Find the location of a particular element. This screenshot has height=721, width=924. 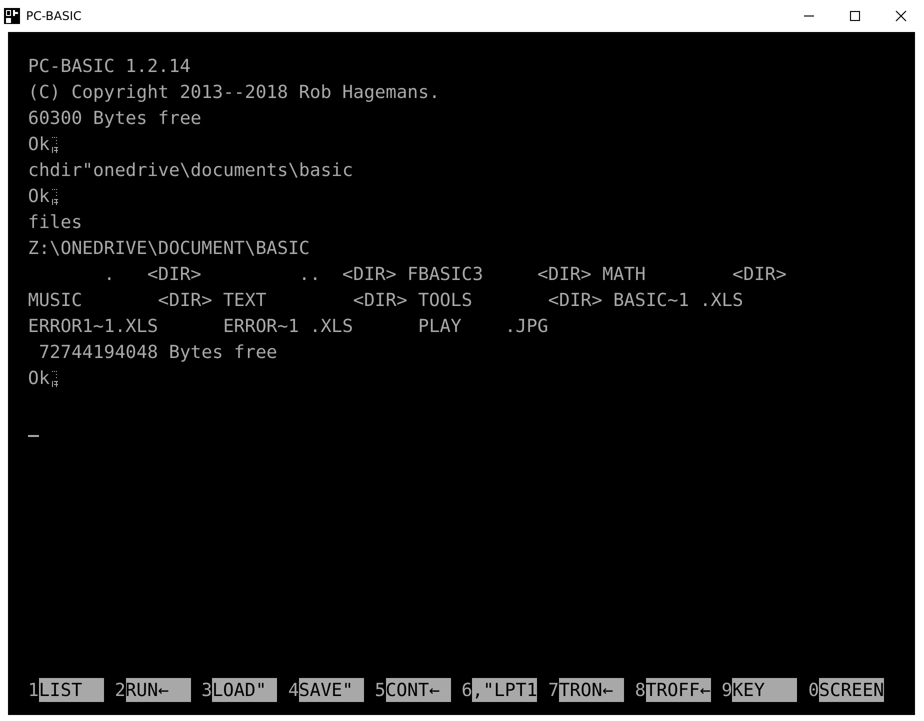

console-text: . <DIR> .. <DIR> FBASIC3 <DIR> MATH <DIR> is located at coordinates (444, 275).